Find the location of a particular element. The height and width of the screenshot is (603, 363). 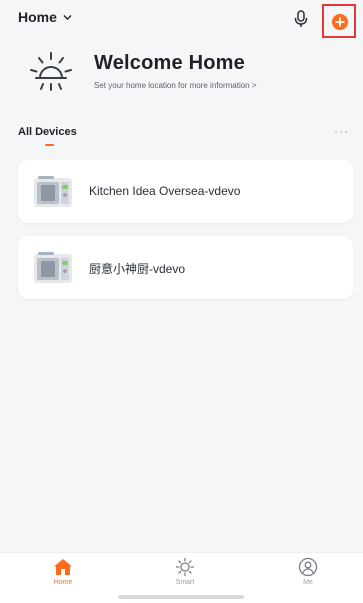

device-card: Kitchen Idea Oversea-vdevo is located at coordinates (185, 191).